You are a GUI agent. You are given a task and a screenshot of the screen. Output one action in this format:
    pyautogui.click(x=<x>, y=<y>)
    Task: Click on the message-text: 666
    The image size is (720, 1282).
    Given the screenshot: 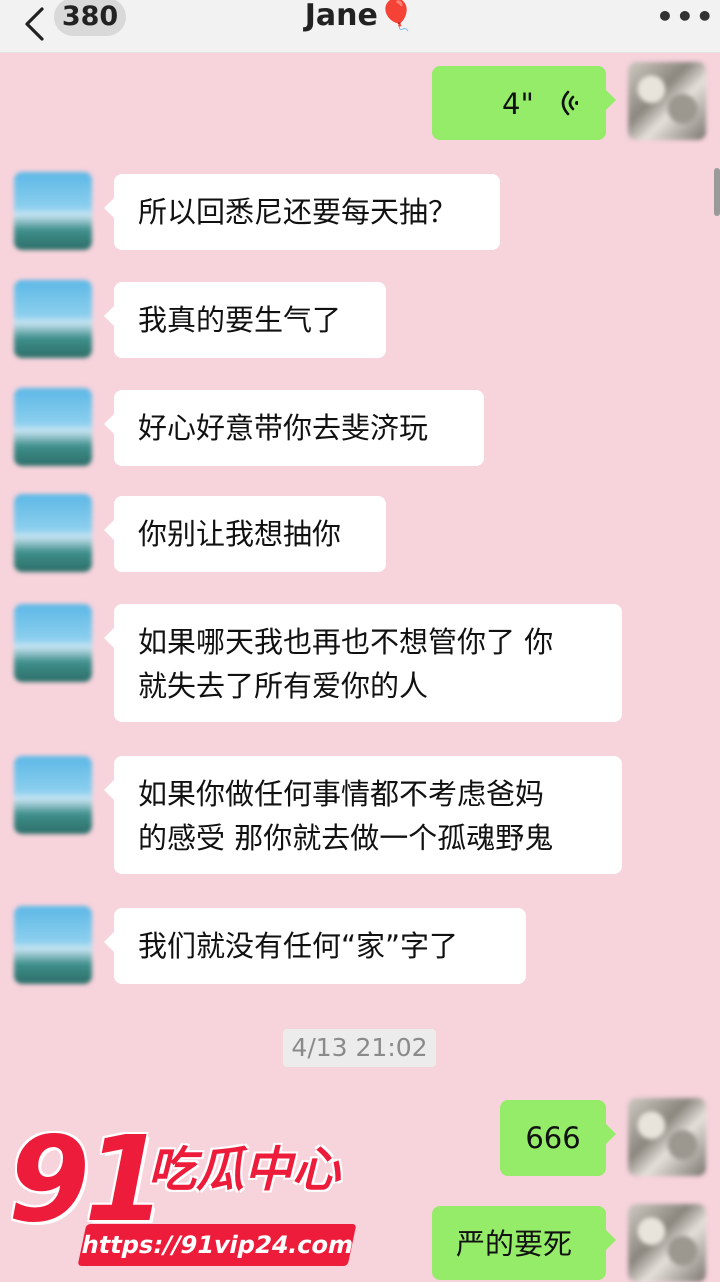 What is the action you would take?
    pyautogui.click(x=553, y=1138)
    